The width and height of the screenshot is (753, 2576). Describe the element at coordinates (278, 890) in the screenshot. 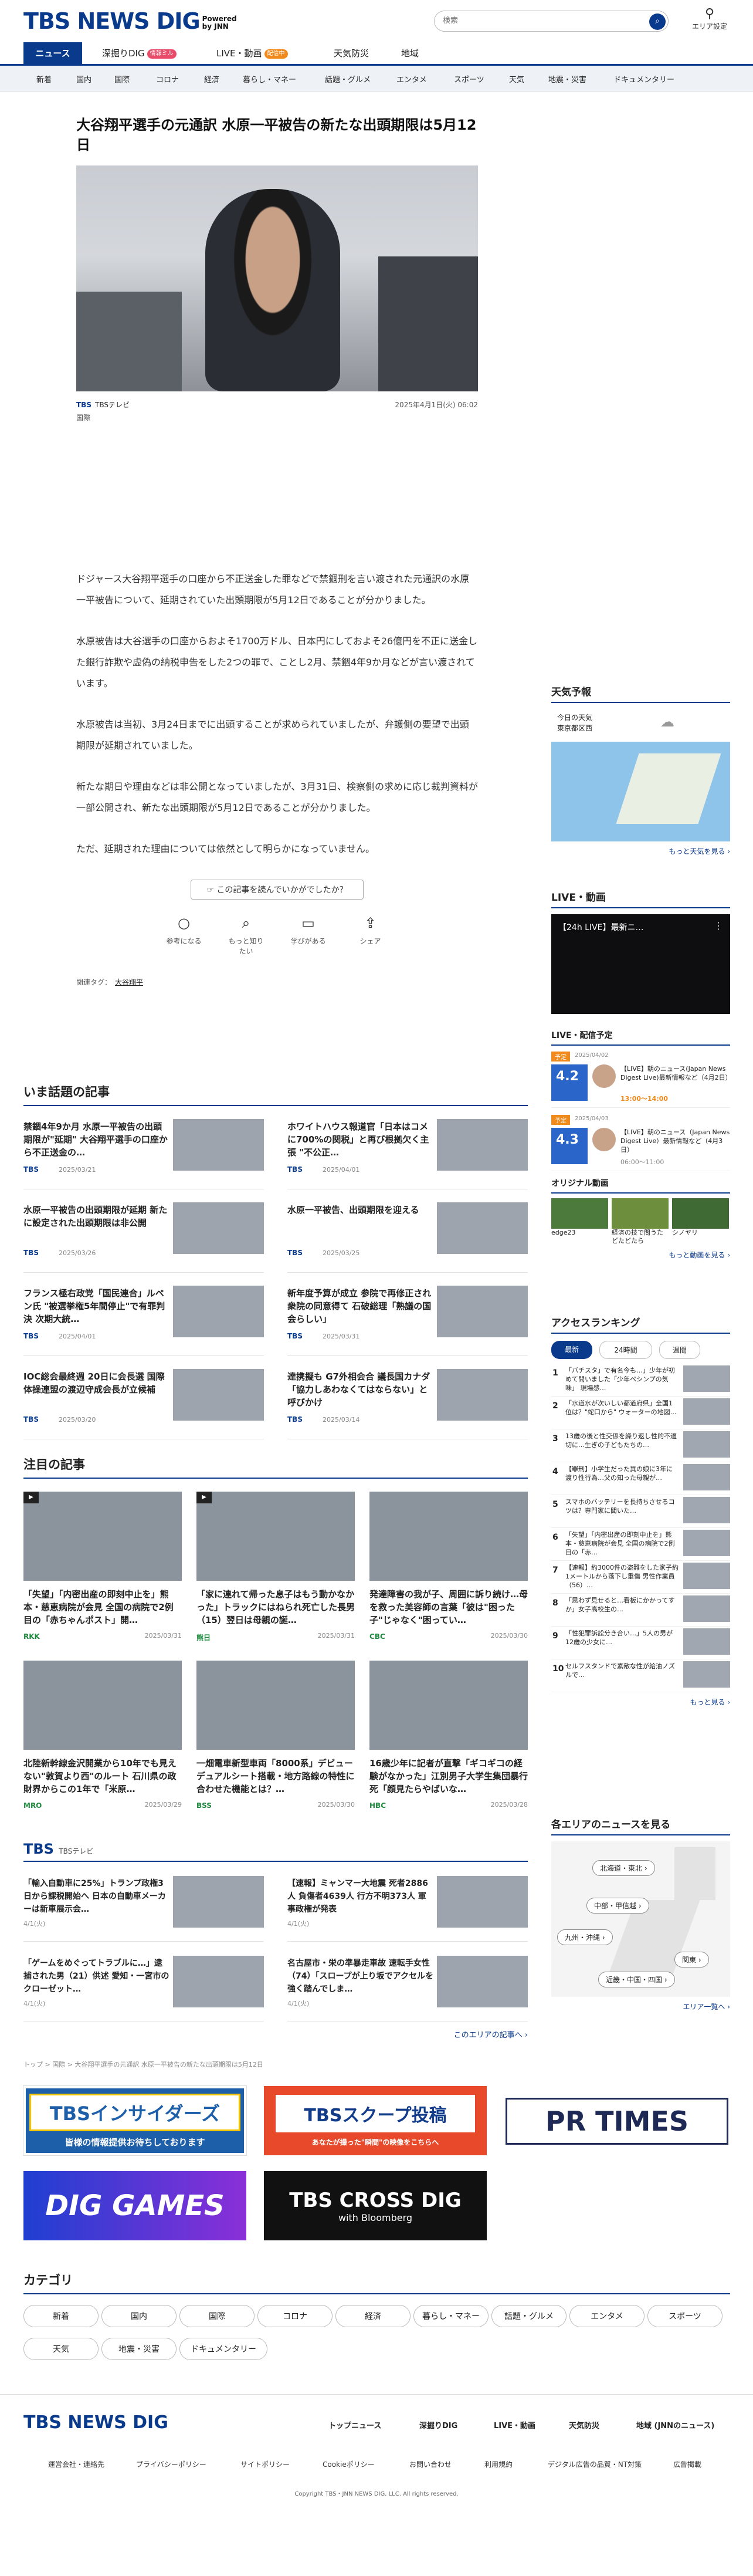

I see `feedback-button: ☞ この記事を読んでいかがでしたか？` at that location.